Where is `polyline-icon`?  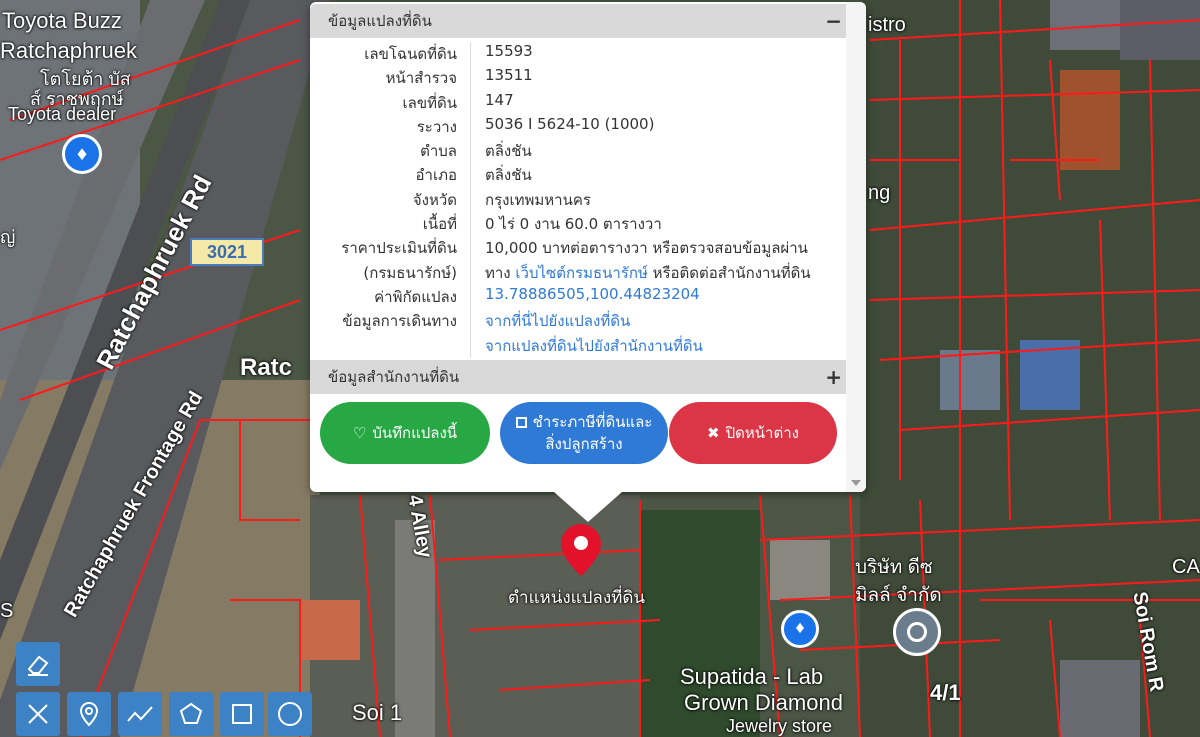 polyline-icon is located at coordinates (140, 714).